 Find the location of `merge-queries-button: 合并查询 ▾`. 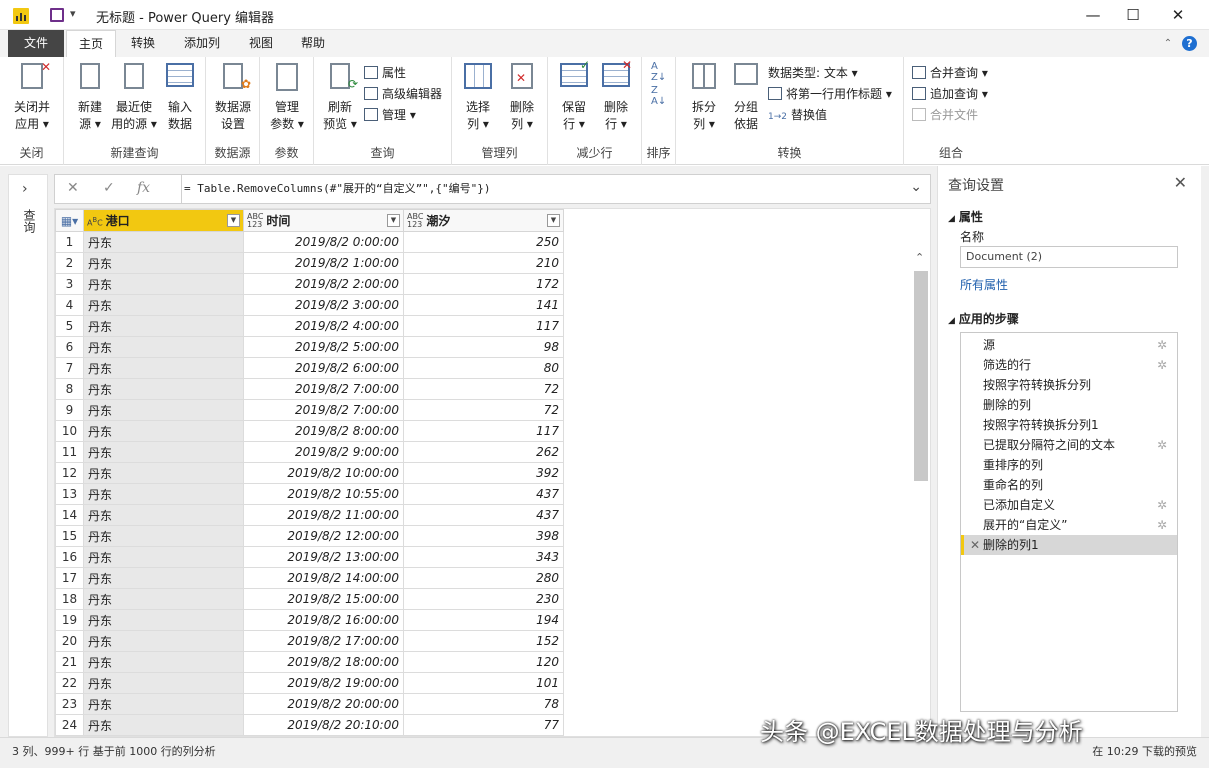

merge-queries-button: 合并查询 ▾ is located at coordinates (950, 73).